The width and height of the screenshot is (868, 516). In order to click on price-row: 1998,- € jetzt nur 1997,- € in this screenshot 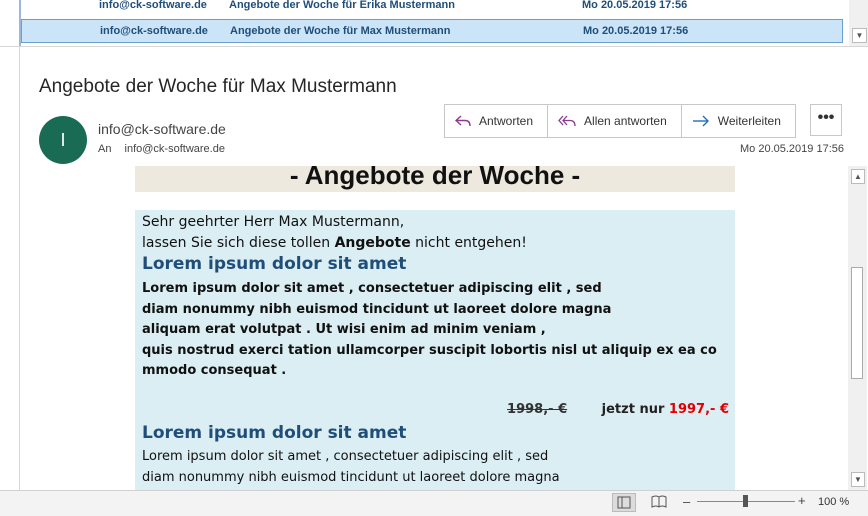, I will do `click(618, 409)`.